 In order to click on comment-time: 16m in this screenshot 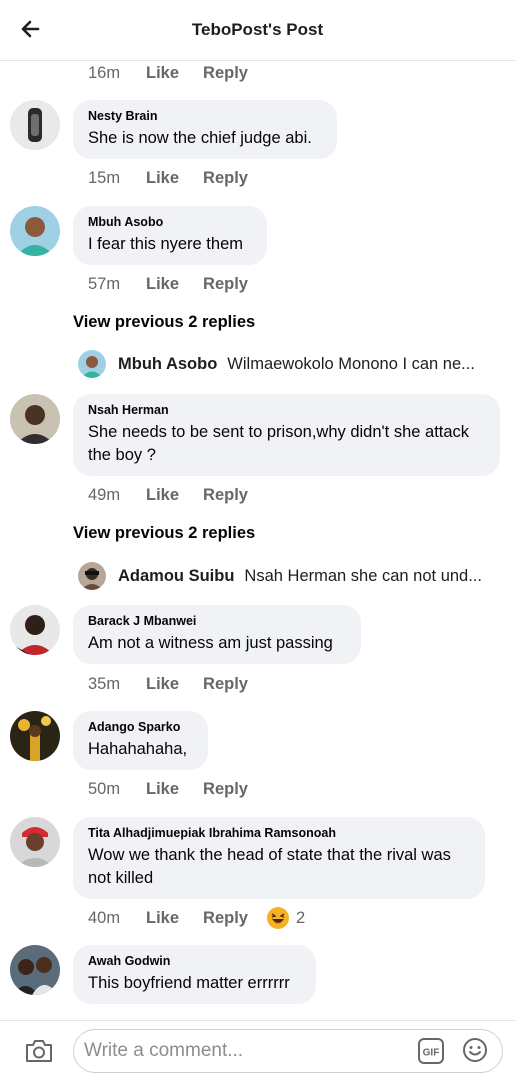, I will do `click(104, 72)`.